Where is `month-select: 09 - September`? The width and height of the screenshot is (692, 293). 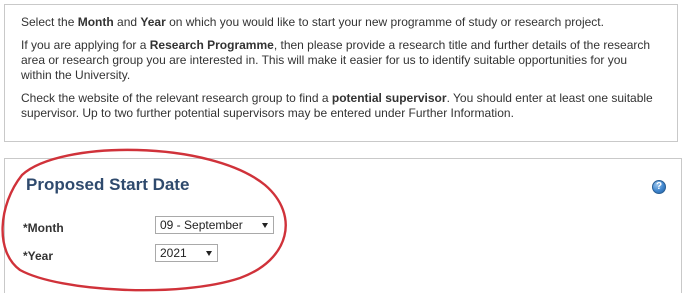
month-select: 09 - September is located at coordinates (214, 225).